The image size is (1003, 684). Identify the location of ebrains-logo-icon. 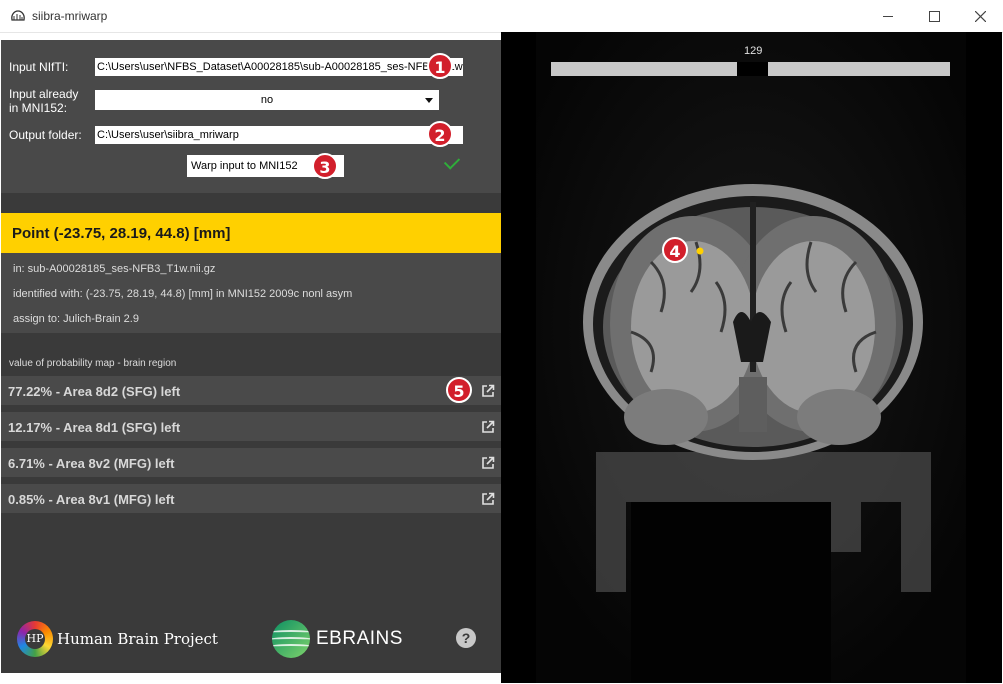
(291, 639).